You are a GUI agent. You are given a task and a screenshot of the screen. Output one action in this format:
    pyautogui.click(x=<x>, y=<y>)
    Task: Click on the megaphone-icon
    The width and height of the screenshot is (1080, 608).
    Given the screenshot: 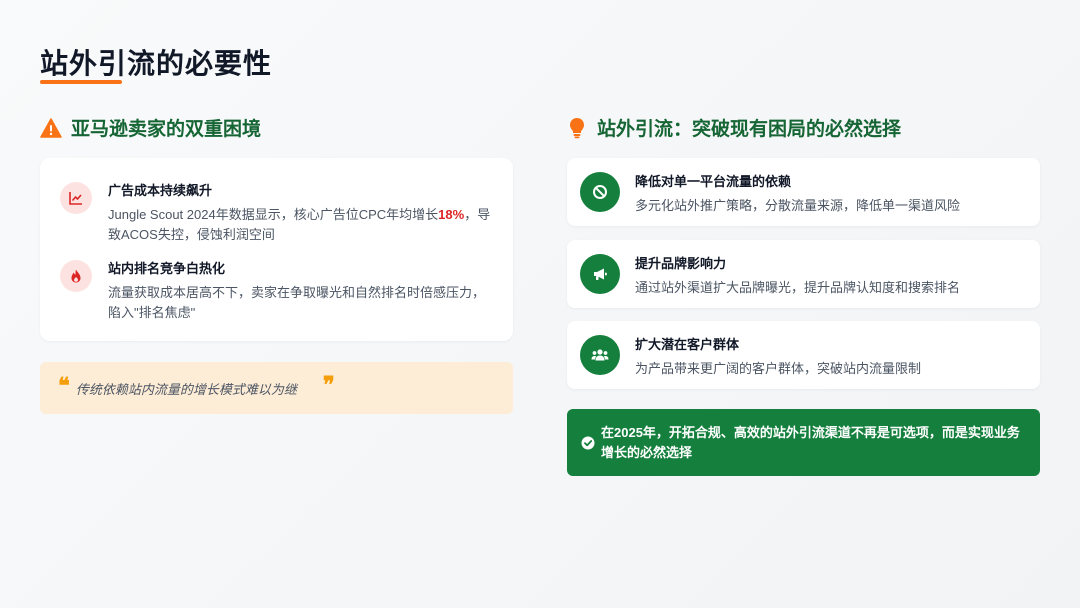 What is the action you would take?
    pyautogui.click(x=600, y=274)
    